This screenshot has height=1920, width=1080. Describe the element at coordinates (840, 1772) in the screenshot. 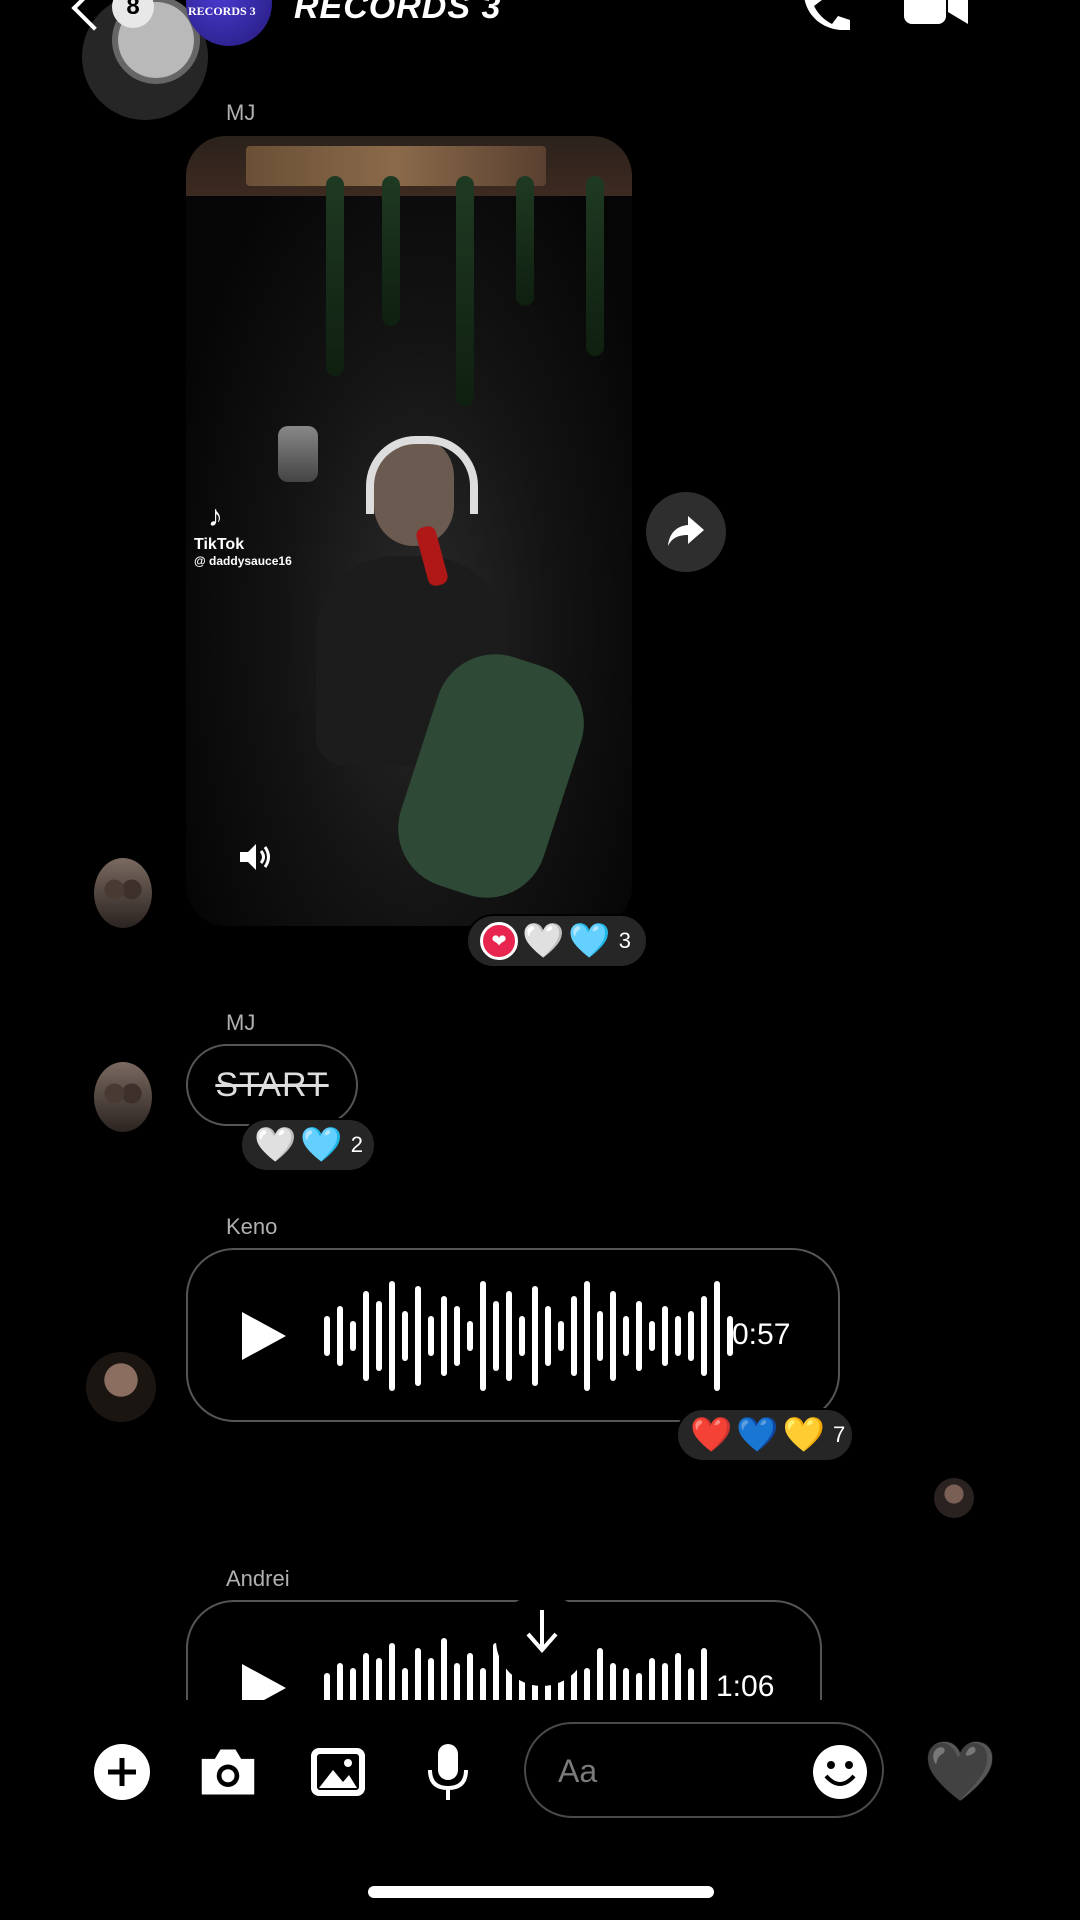

I see `emoji-picker-icon` at that location.